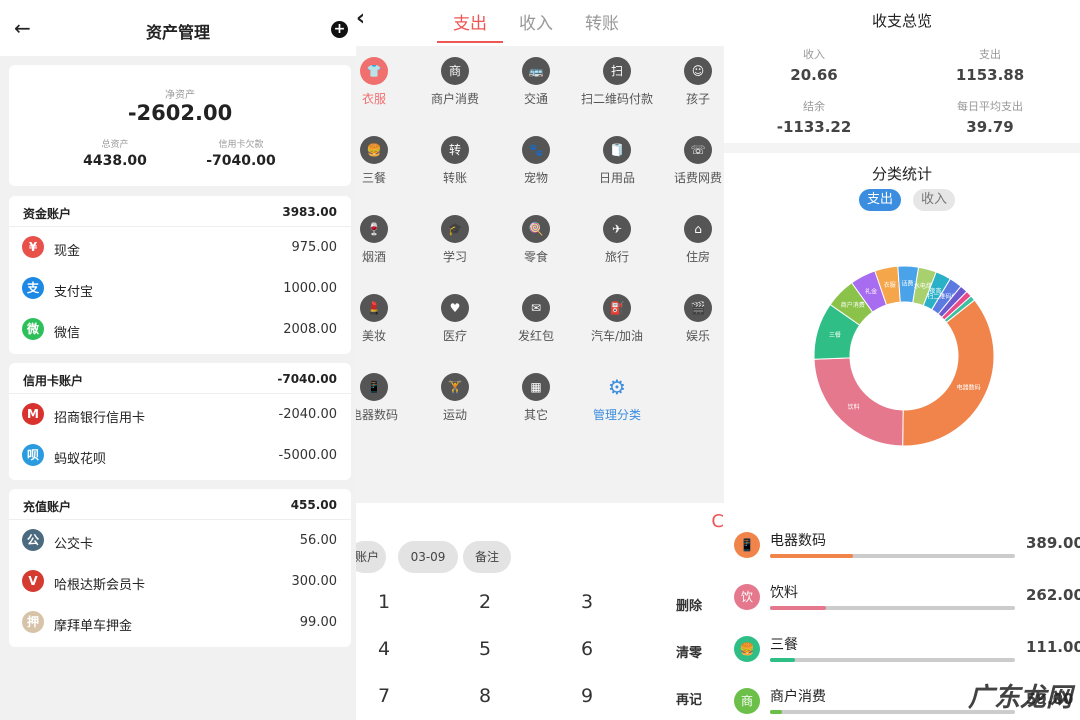 This screenshot has height=720, width=1080. Describe the element at coordinates (180, 288) in the screenshot. I see `account-row: 支支付宝 1000.00` at that location.